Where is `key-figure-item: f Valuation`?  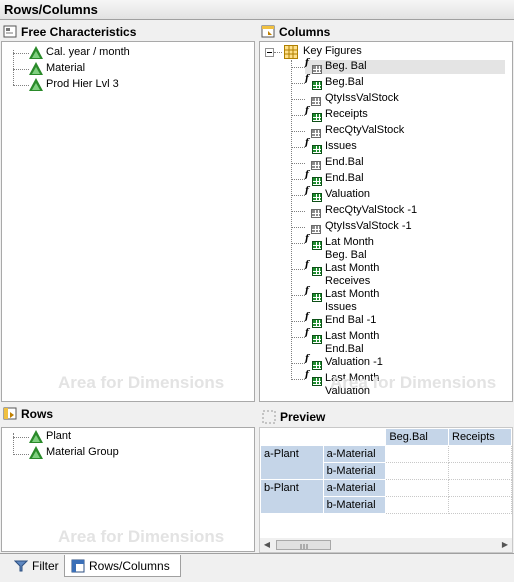
key-figure-item: f Valuation is located at coordinates (337, 194).